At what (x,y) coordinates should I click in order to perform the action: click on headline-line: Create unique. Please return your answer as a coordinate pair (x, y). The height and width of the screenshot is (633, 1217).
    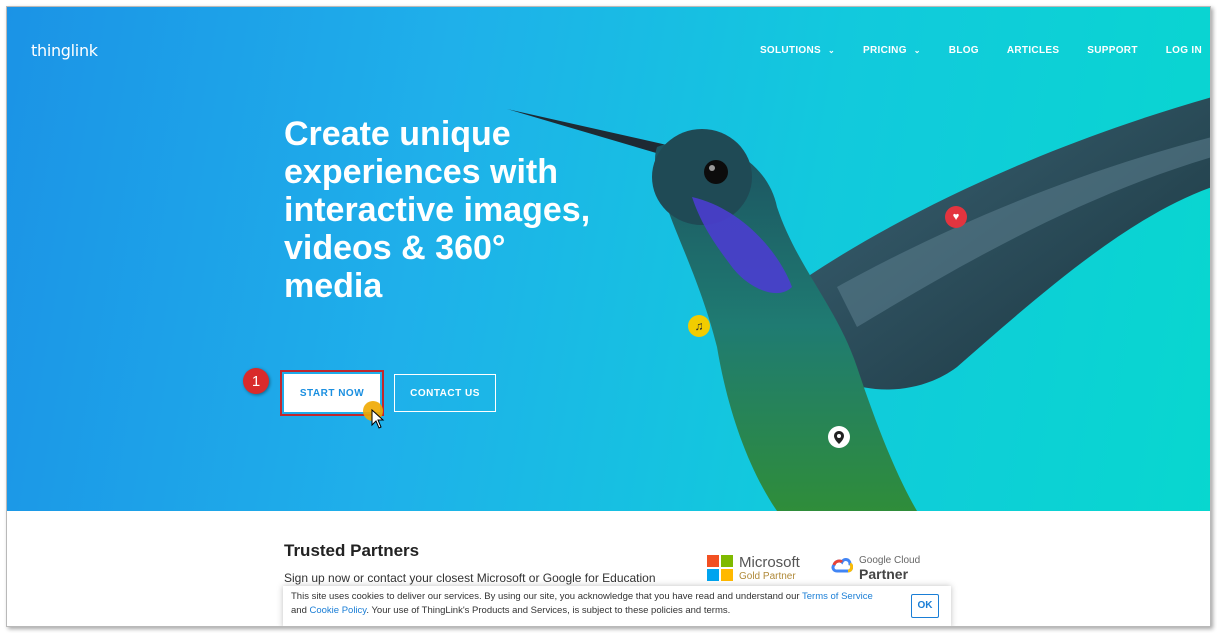
    Looking at the image, I should click on (397, 134).